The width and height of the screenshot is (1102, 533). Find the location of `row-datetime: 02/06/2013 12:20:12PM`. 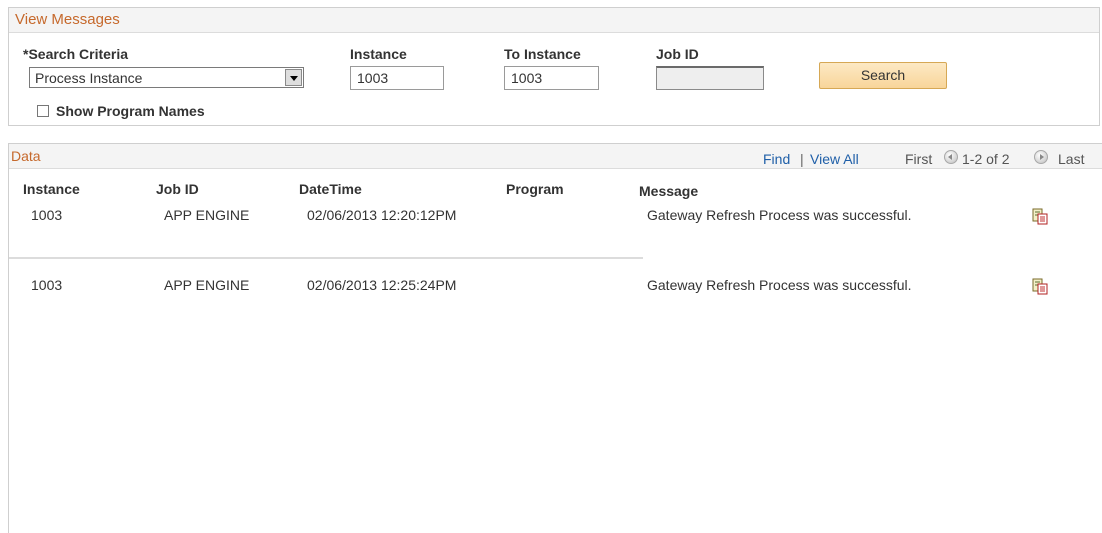

row-datetime: 02/06/2013 12:20:12PM is located at coordinates (382, 215).